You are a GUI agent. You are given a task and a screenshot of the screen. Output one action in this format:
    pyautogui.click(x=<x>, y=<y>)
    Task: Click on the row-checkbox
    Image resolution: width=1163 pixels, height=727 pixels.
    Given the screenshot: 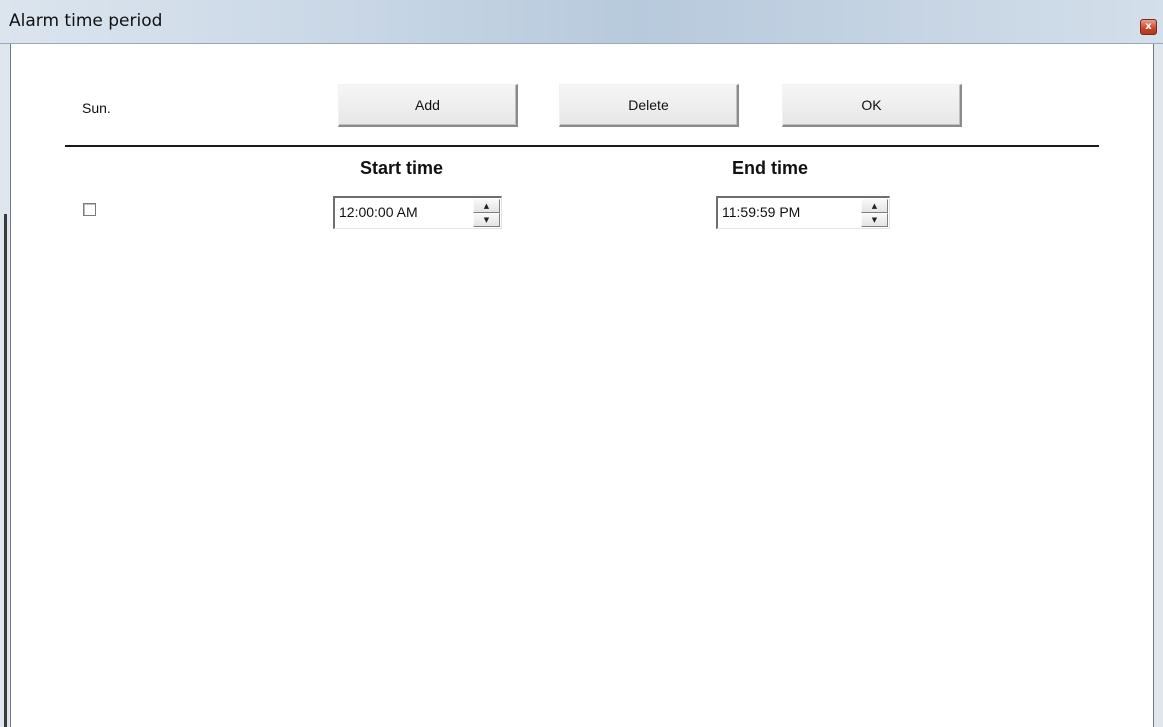 What is the action you would take?
    pyautogui.click(x=89, y=209)
    